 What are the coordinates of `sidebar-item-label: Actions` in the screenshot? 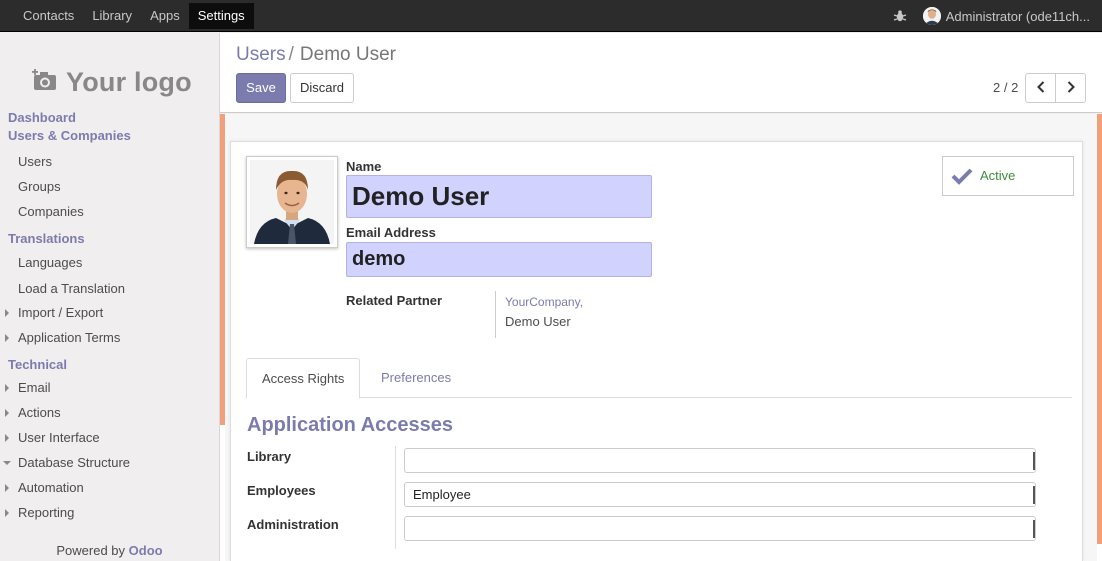 It's located at (39, 412).